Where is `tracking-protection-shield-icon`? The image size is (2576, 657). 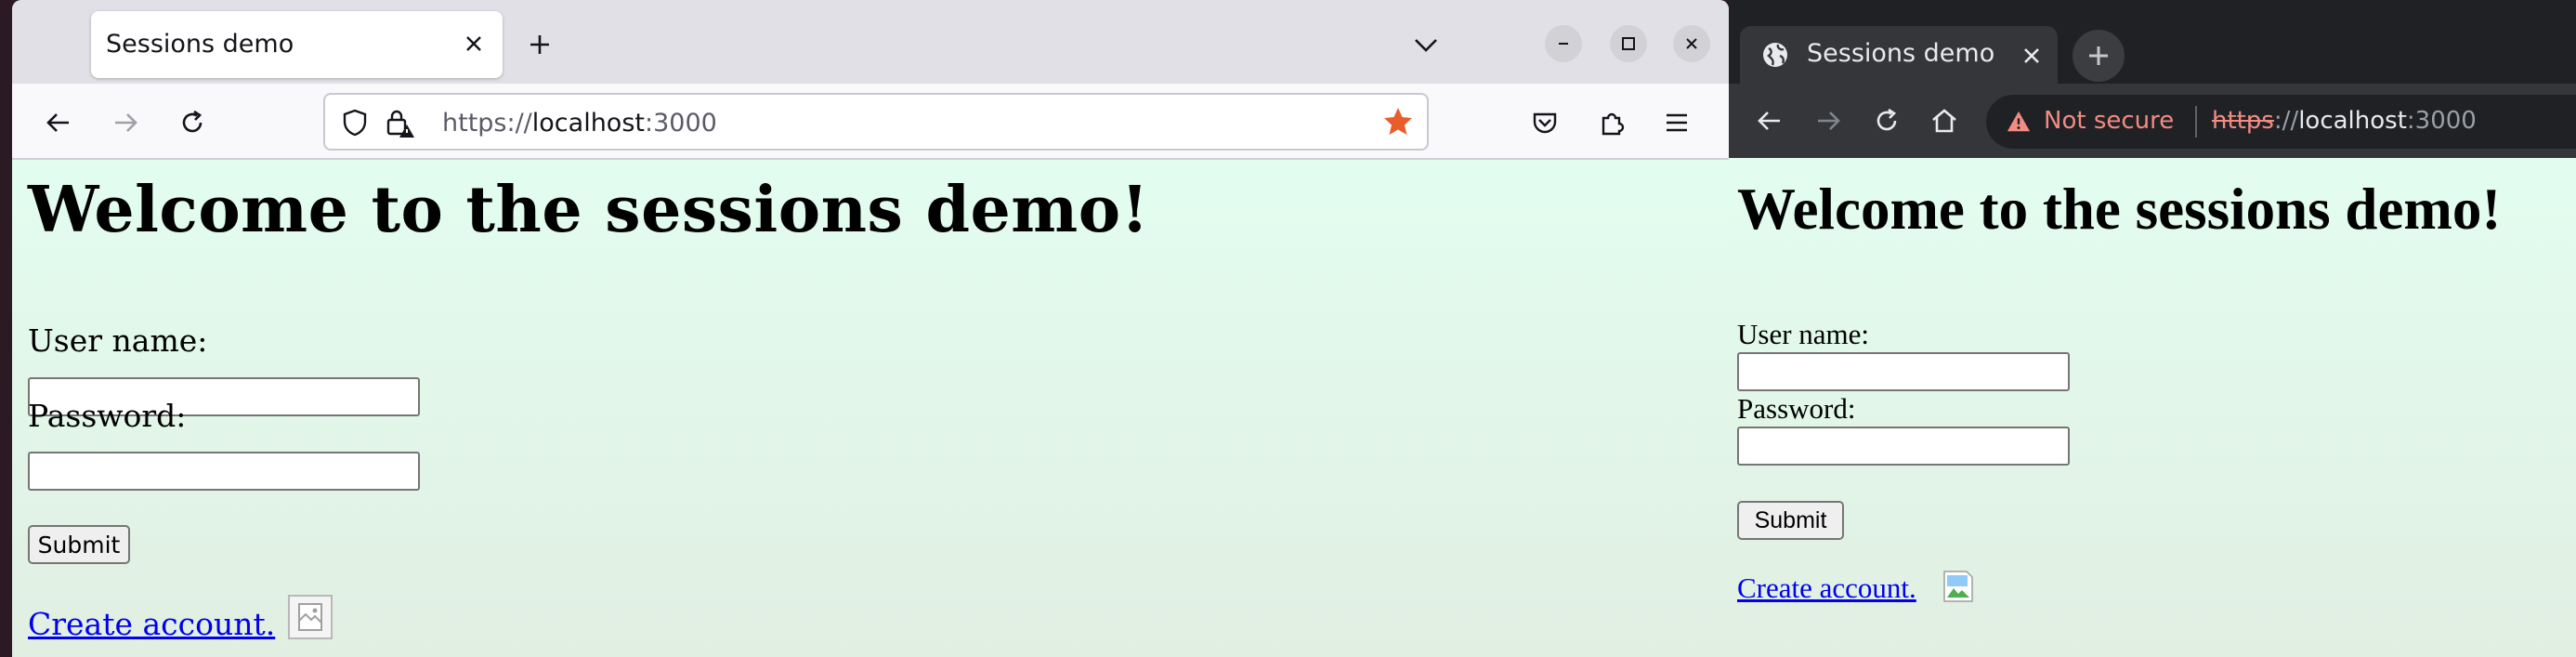 tracking-protection-shield-icon is located at coordinates (355, 123).